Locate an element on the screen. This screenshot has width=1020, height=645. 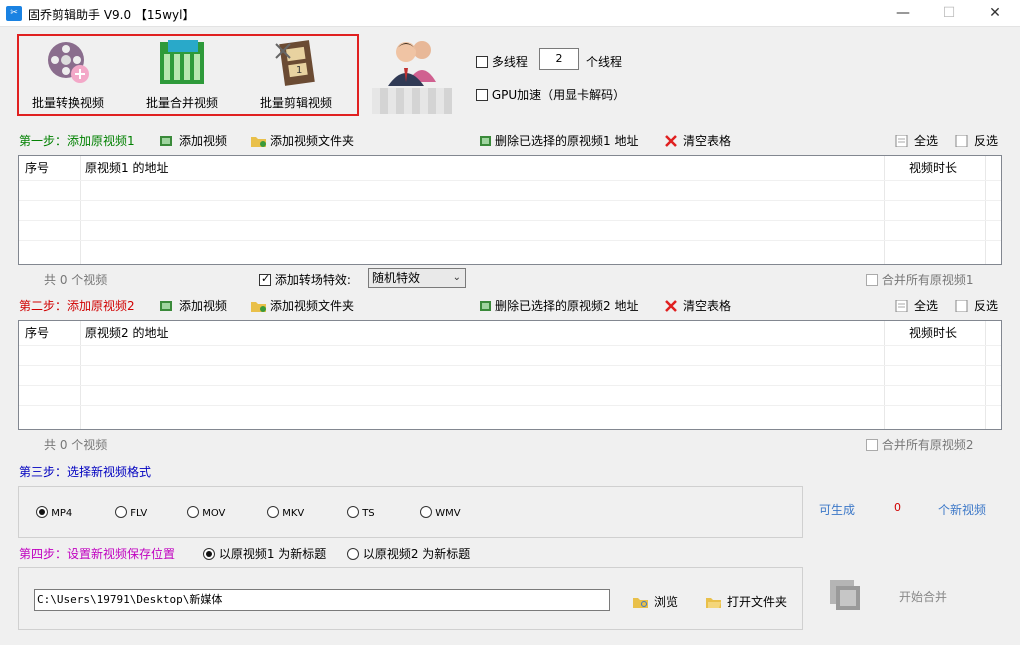
app-icon: ✂ is located at coordinates (14, 13).